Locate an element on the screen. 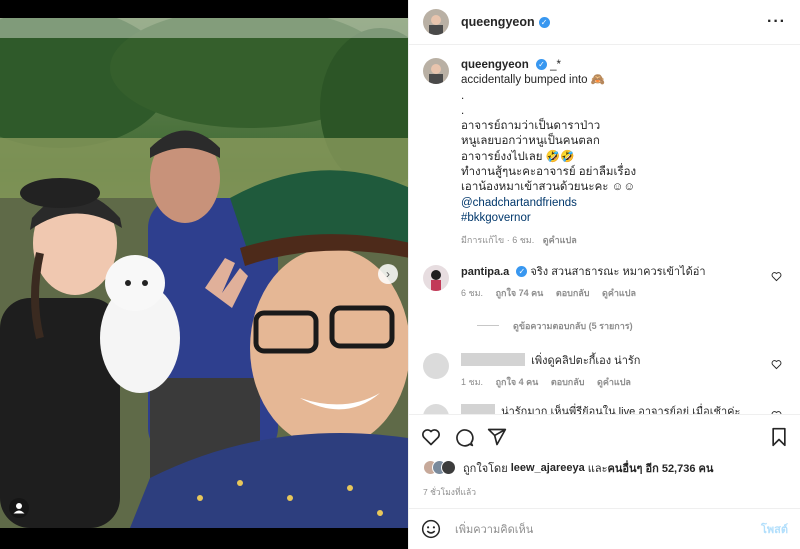 Image resolution: width=800 pixels, height=549 pixels. caption-suffix: _* is located at coordinates (556, 65).